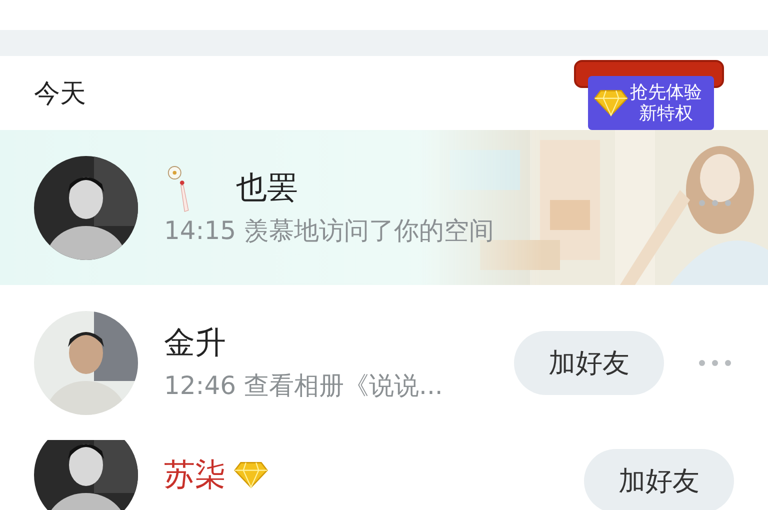 This screenshot has width=768, height=510. I want to click on promo-text: 抢先体验, so click(666, 92).